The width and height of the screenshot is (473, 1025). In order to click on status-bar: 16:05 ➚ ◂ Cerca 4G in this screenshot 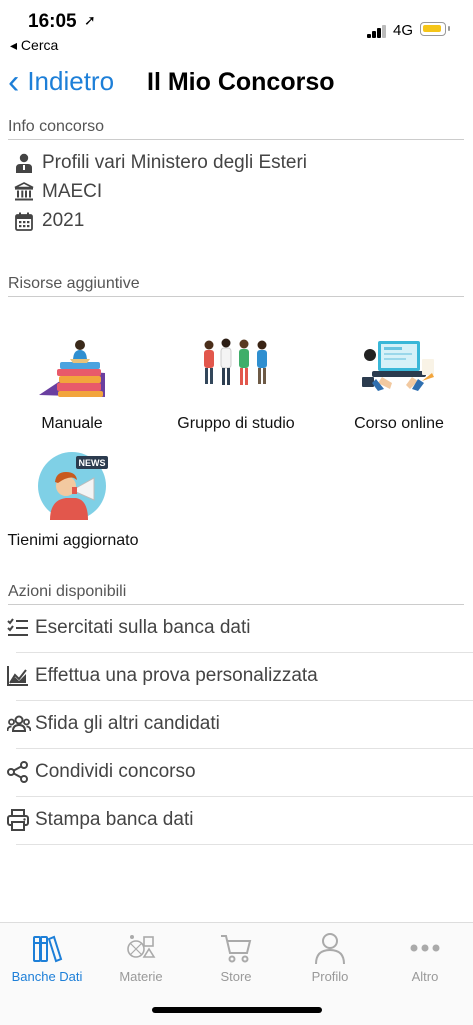, I will do `click(236, 29)`.